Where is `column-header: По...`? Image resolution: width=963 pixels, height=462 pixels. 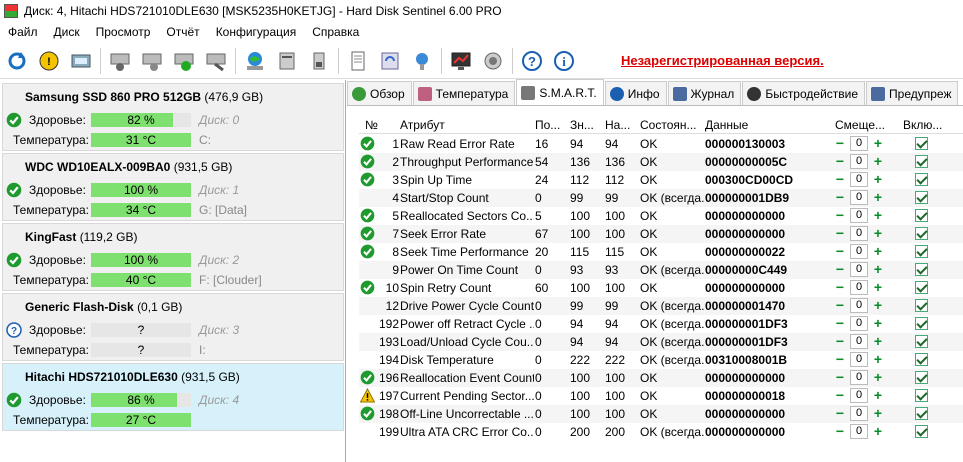 column-header: По... is located at coordinates (552, 125).